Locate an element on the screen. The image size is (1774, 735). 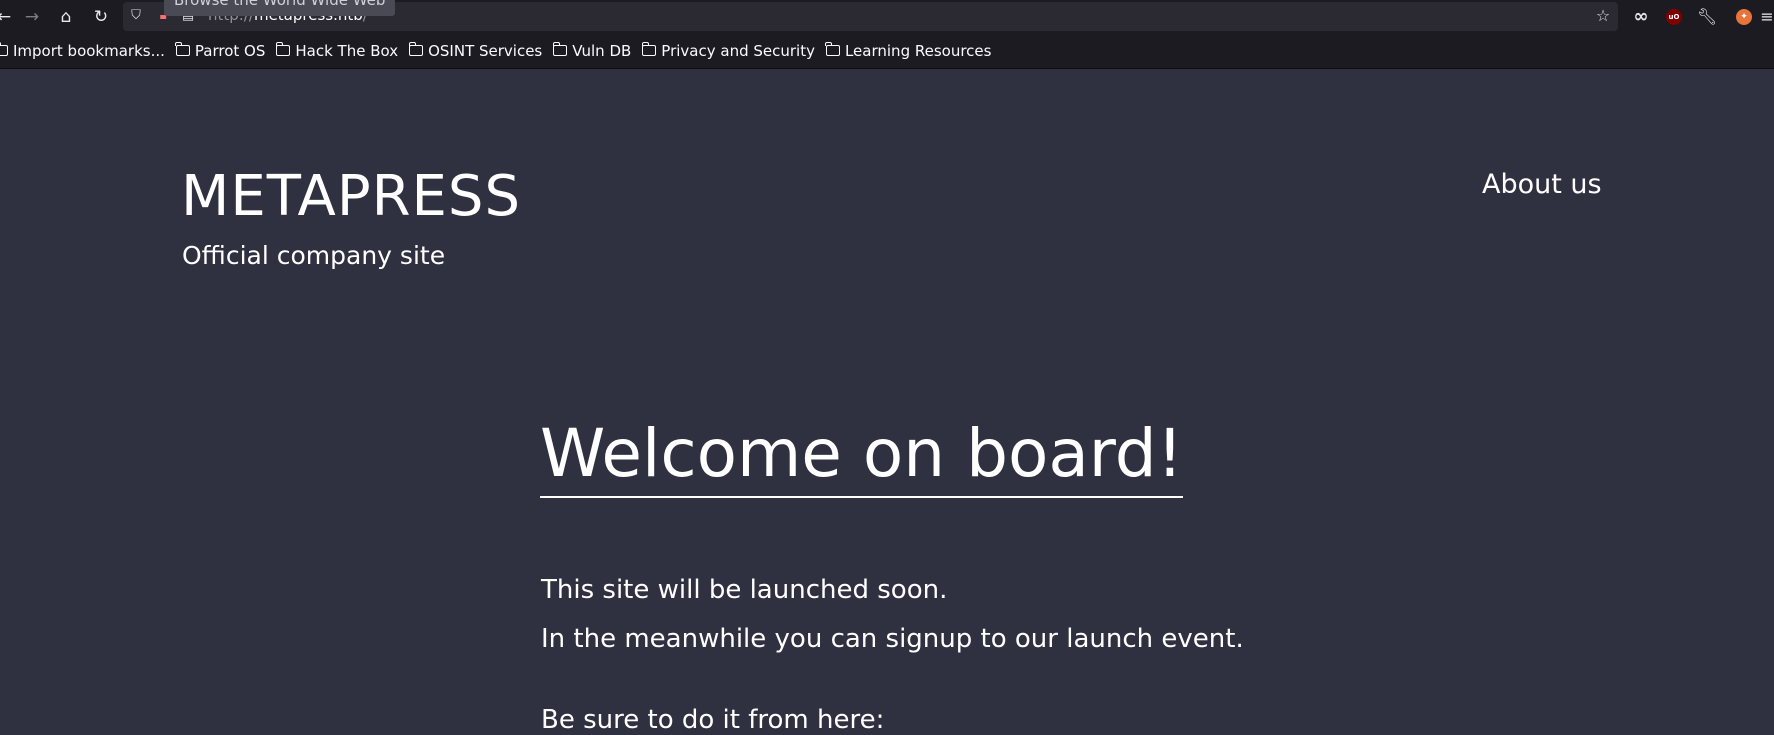
foxyproxy-icon: ✦ is located at coordinates (1744, 17).